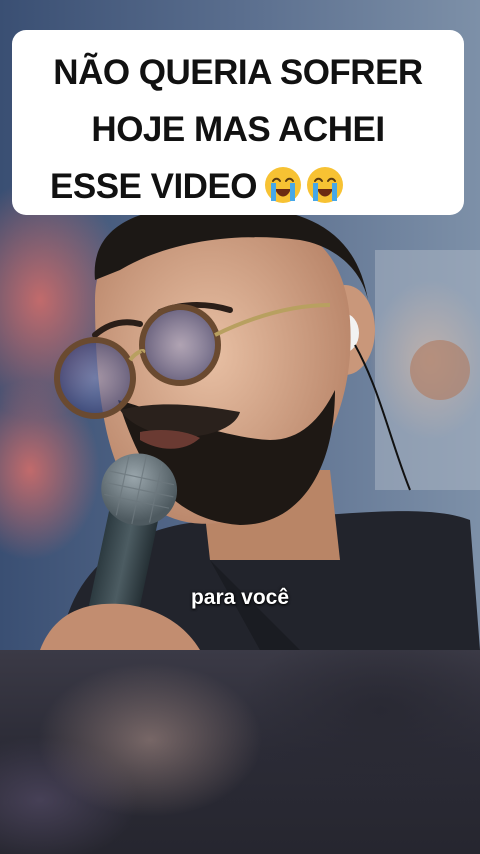 The image size is (480, 854). I want to click on caption-line-with-emoji: ESSE VIDEO, so click(238, 186).